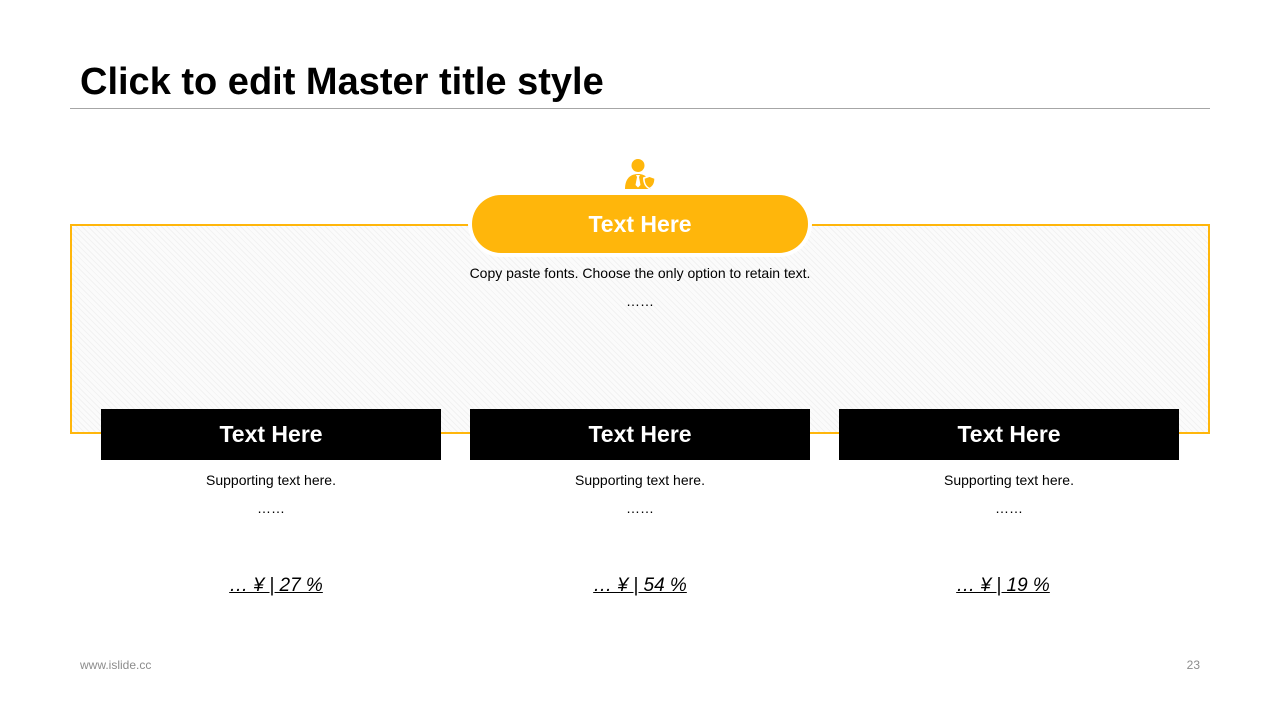 This screenshot has width=1280, height=720. I want to click on slide-title: Click to edit Master title style, so click(342, 82).